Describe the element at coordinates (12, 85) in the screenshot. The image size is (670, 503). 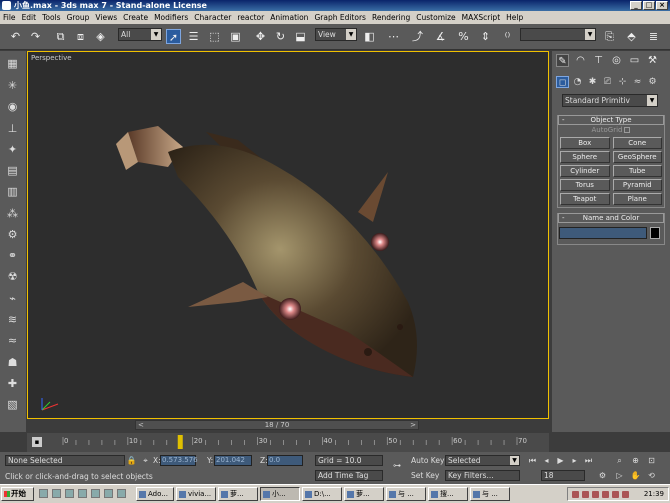
I see `lights-icon: ✳` at that location.